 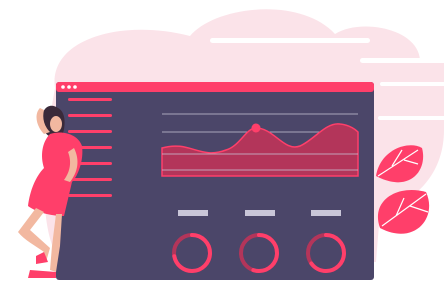 I want to click on woman-face, so click(x=56, y=124).